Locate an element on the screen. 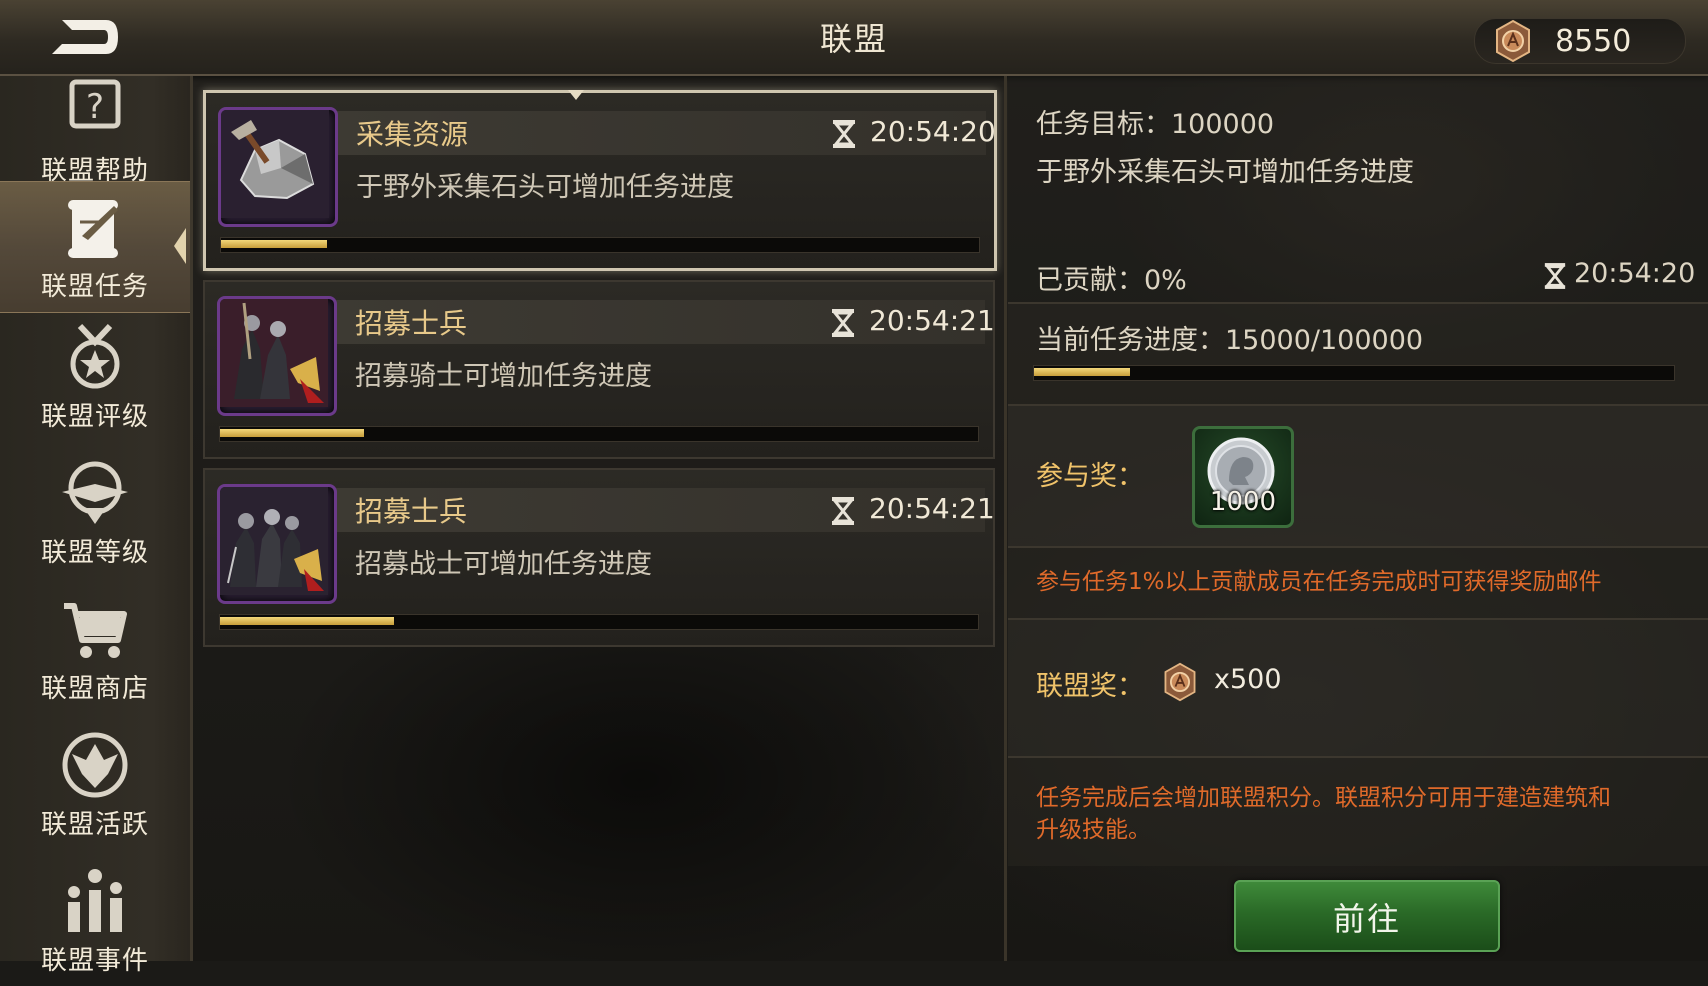  sidebar-item-events: 联盟事件 is located at coordinates (95, 921).